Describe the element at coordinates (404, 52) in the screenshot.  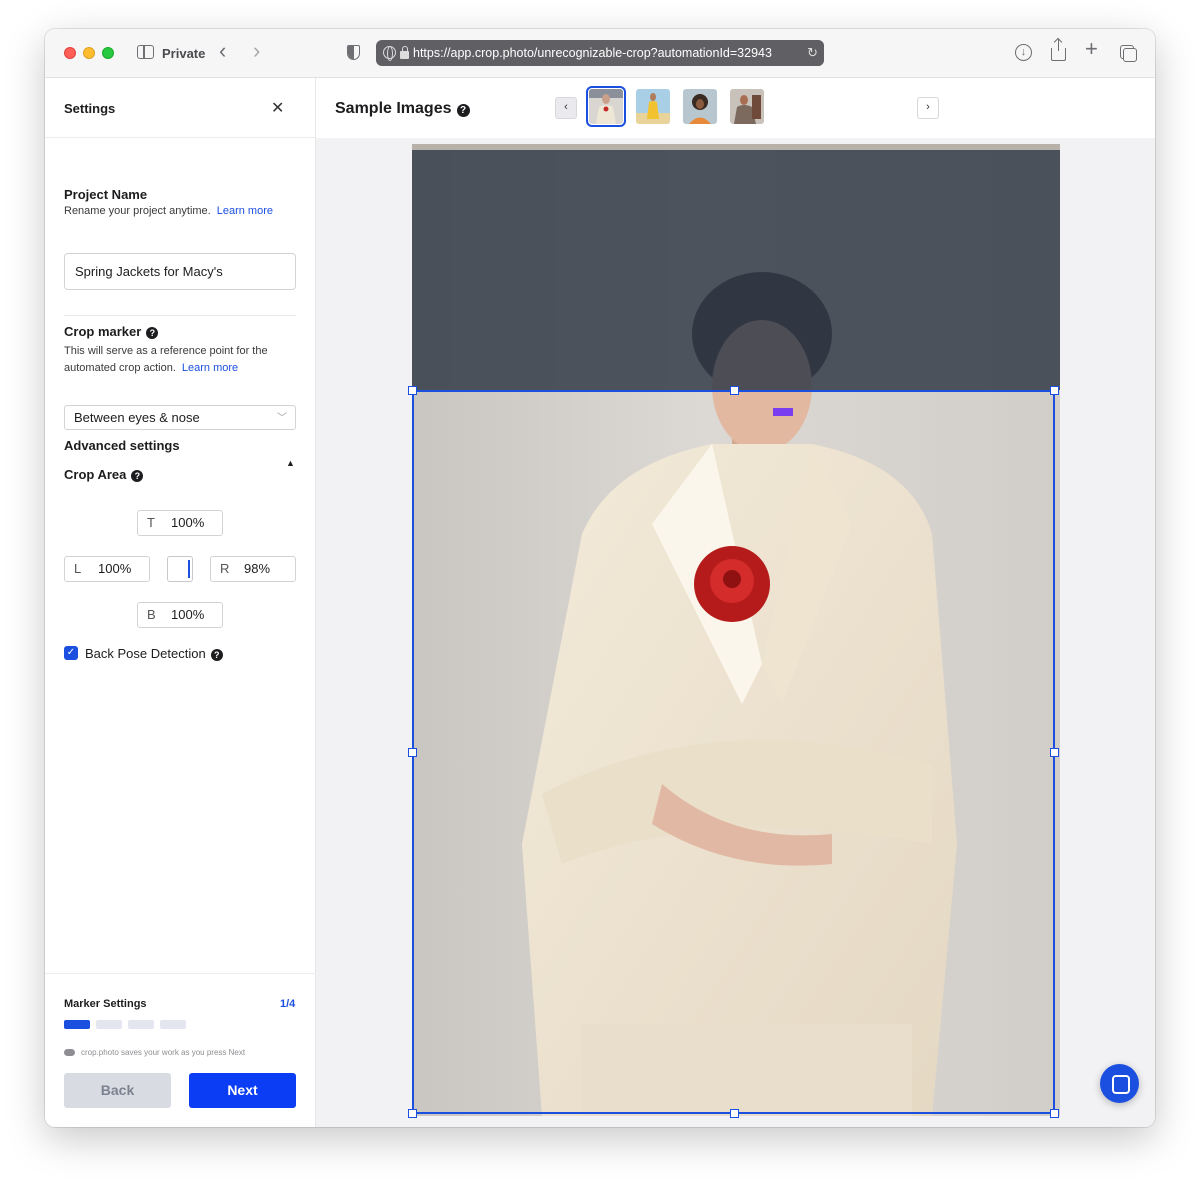
I see `lock-icon` at that location.